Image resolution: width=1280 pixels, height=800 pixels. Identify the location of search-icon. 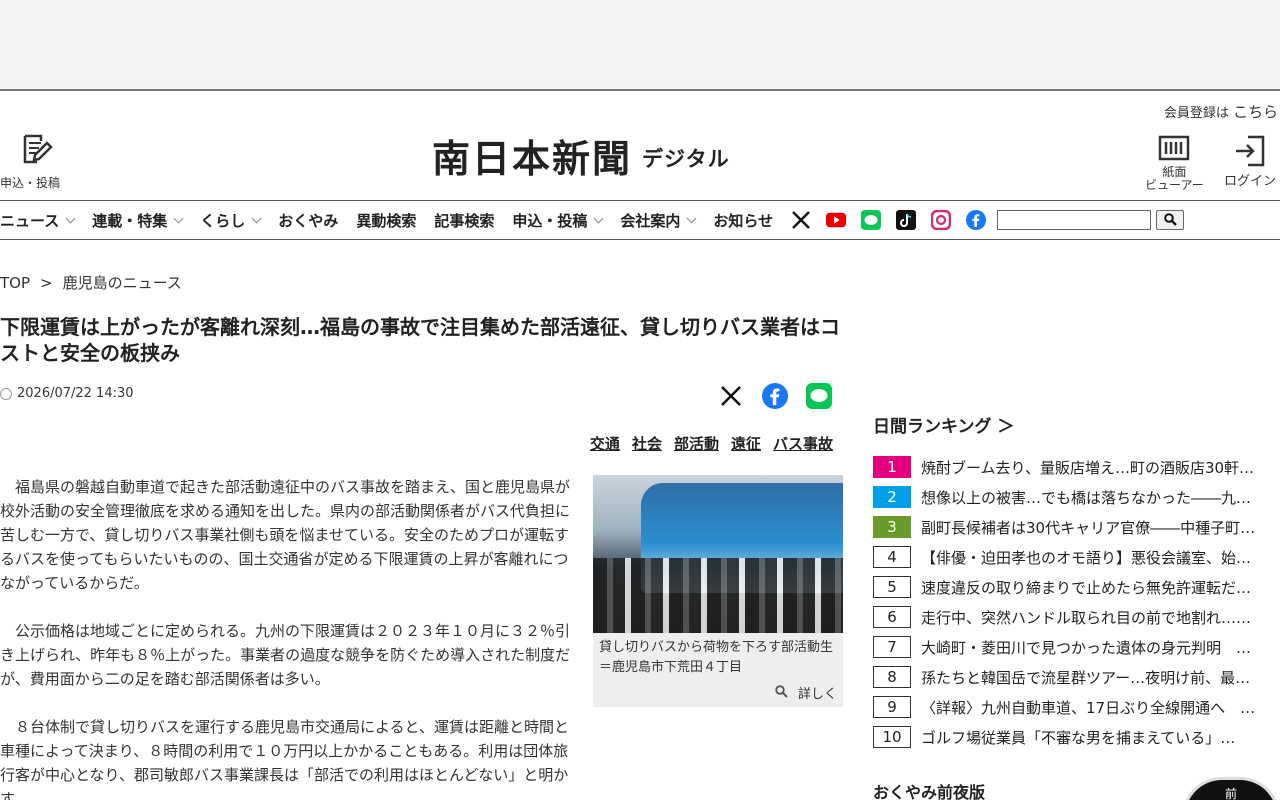
(1170, 220).